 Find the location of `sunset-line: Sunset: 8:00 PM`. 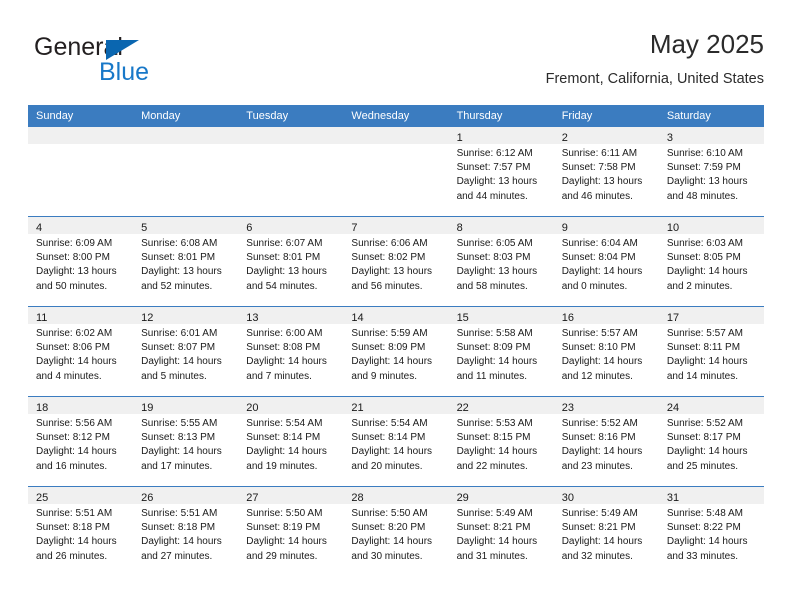

sunset-line: Sunset: 8:00 PM is located at coordinates (73, 258).